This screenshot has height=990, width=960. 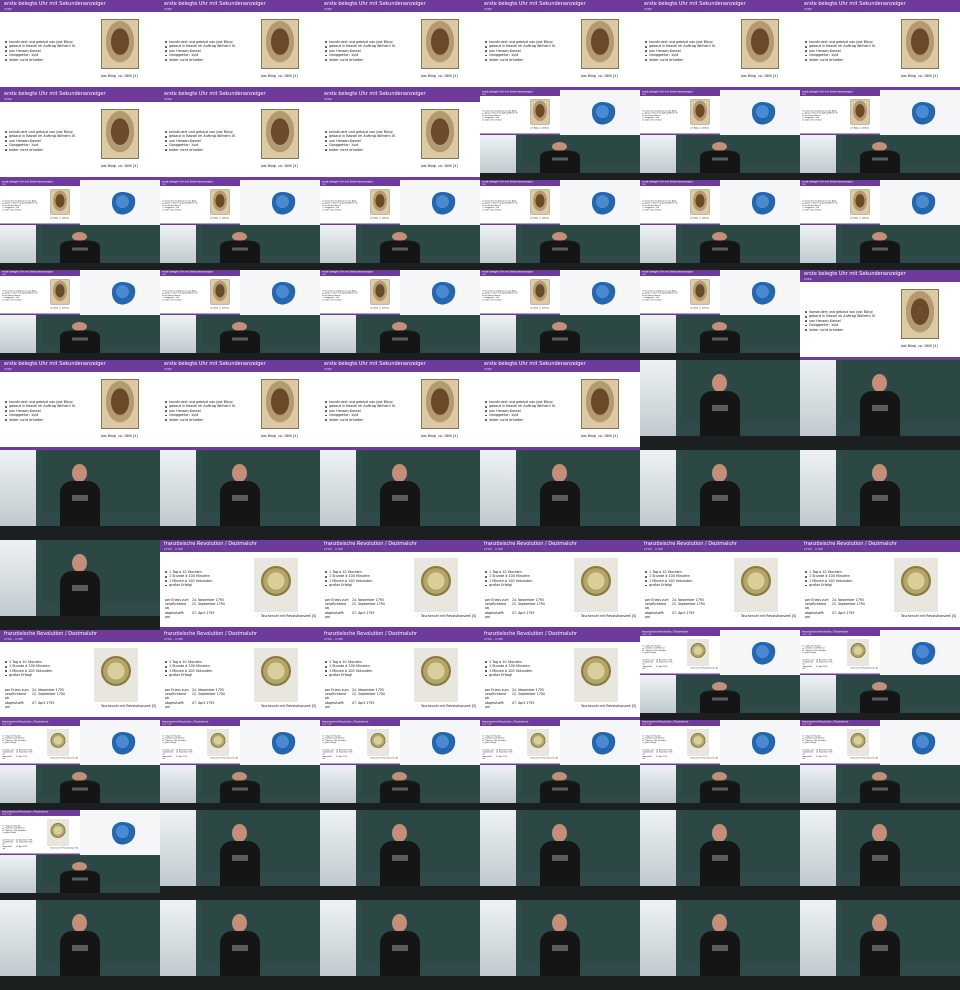 I want to click on pocket-watch-image, so click(x=58, y=832).